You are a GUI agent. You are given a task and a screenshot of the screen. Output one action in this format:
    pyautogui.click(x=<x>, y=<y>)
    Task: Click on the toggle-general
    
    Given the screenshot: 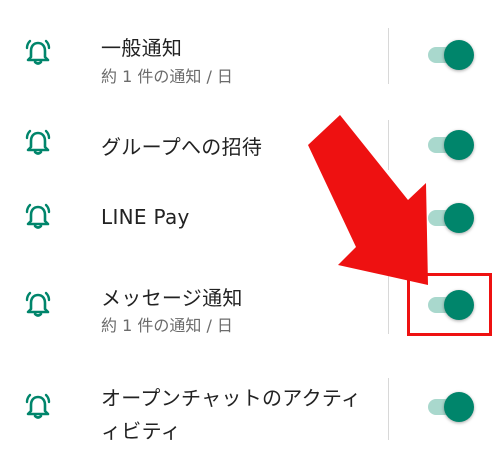 What is the action you would take?
    pyautogui.click(x=451, y=55)
    